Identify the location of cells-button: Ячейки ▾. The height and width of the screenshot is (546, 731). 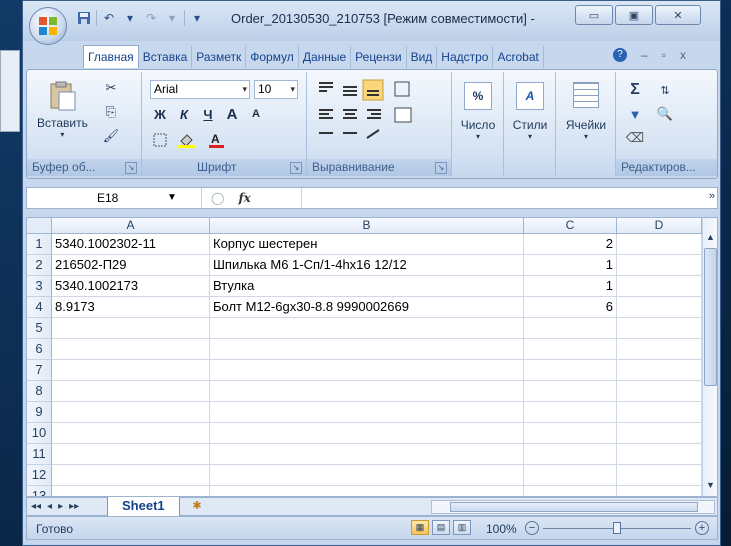
(586, 111).